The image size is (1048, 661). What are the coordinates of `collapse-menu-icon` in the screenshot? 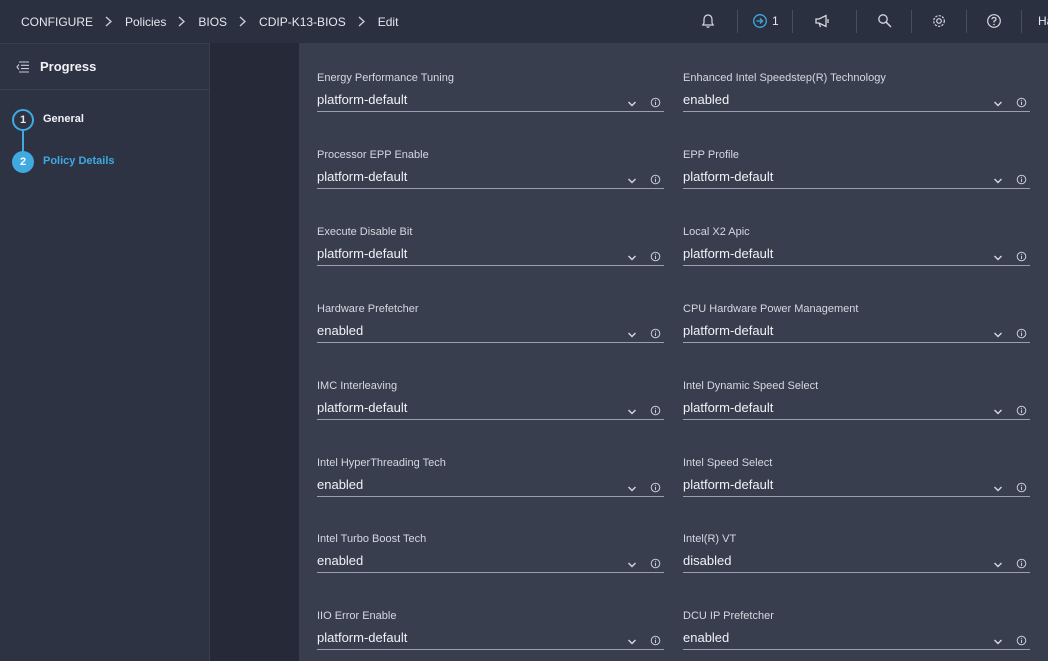 It's located at (23, 69).